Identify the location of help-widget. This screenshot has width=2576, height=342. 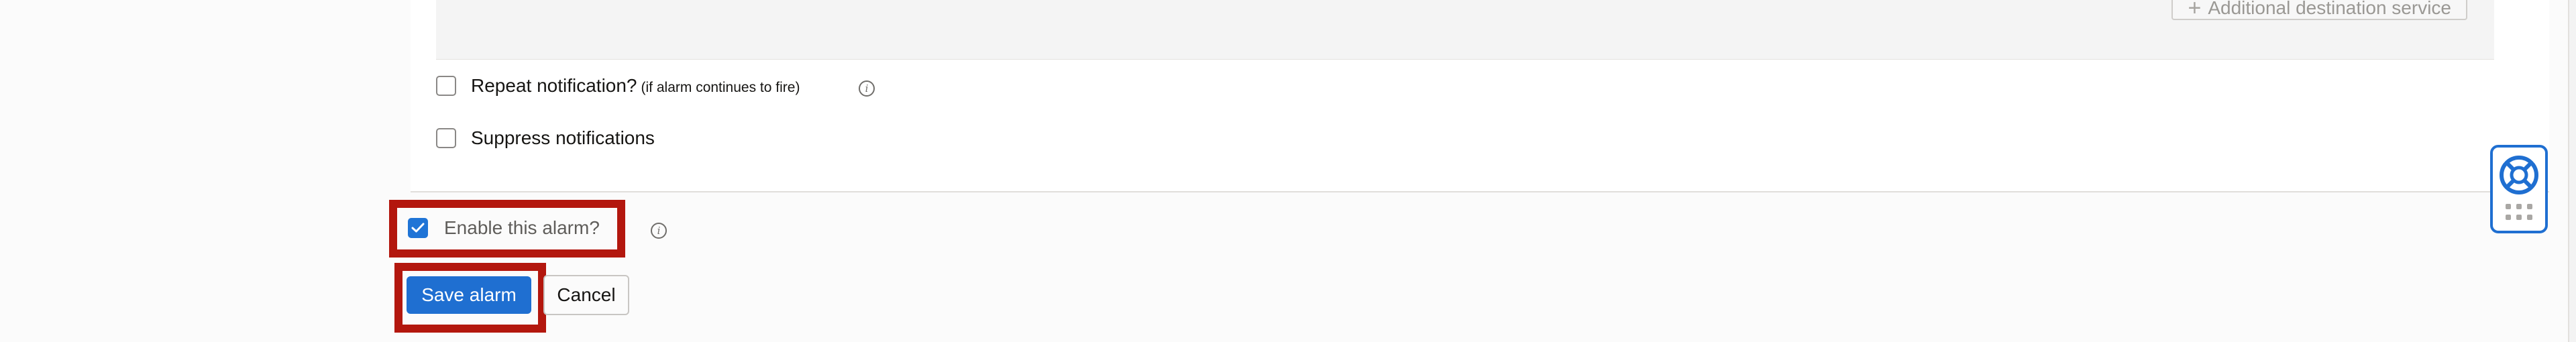
(2519, 189).